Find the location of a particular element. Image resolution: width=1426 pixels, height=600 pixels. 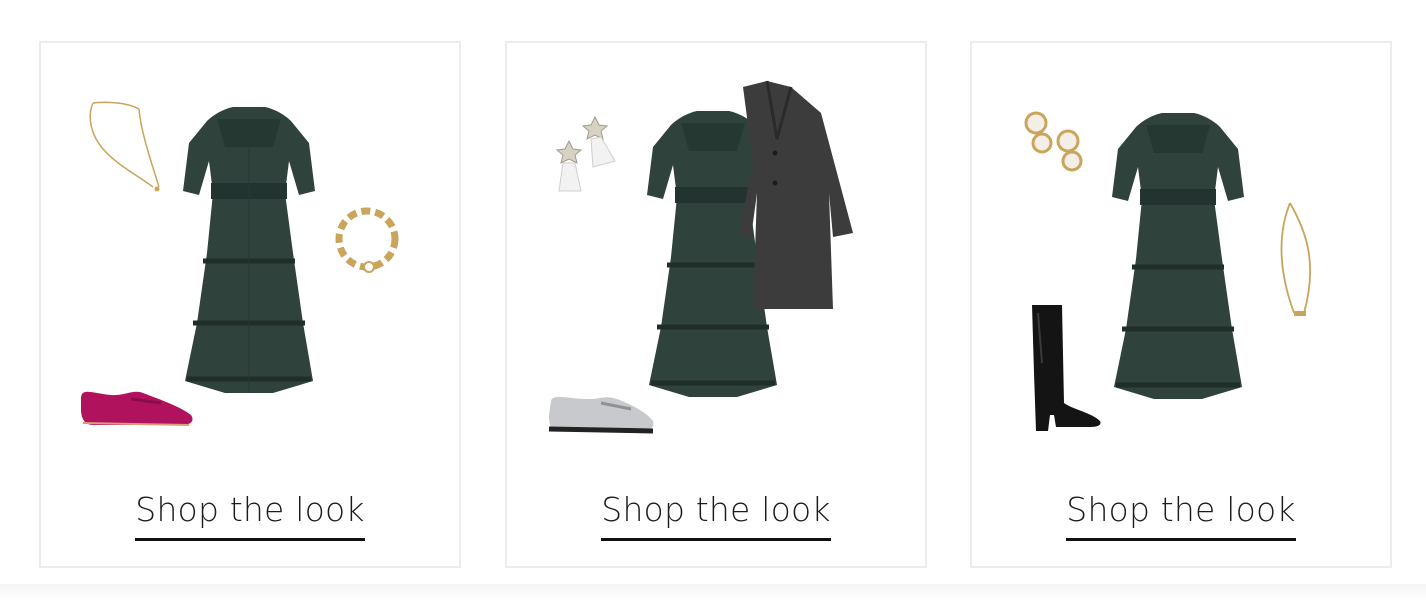

look-2-cta: Shop the look is located at coordinates (716, 516).